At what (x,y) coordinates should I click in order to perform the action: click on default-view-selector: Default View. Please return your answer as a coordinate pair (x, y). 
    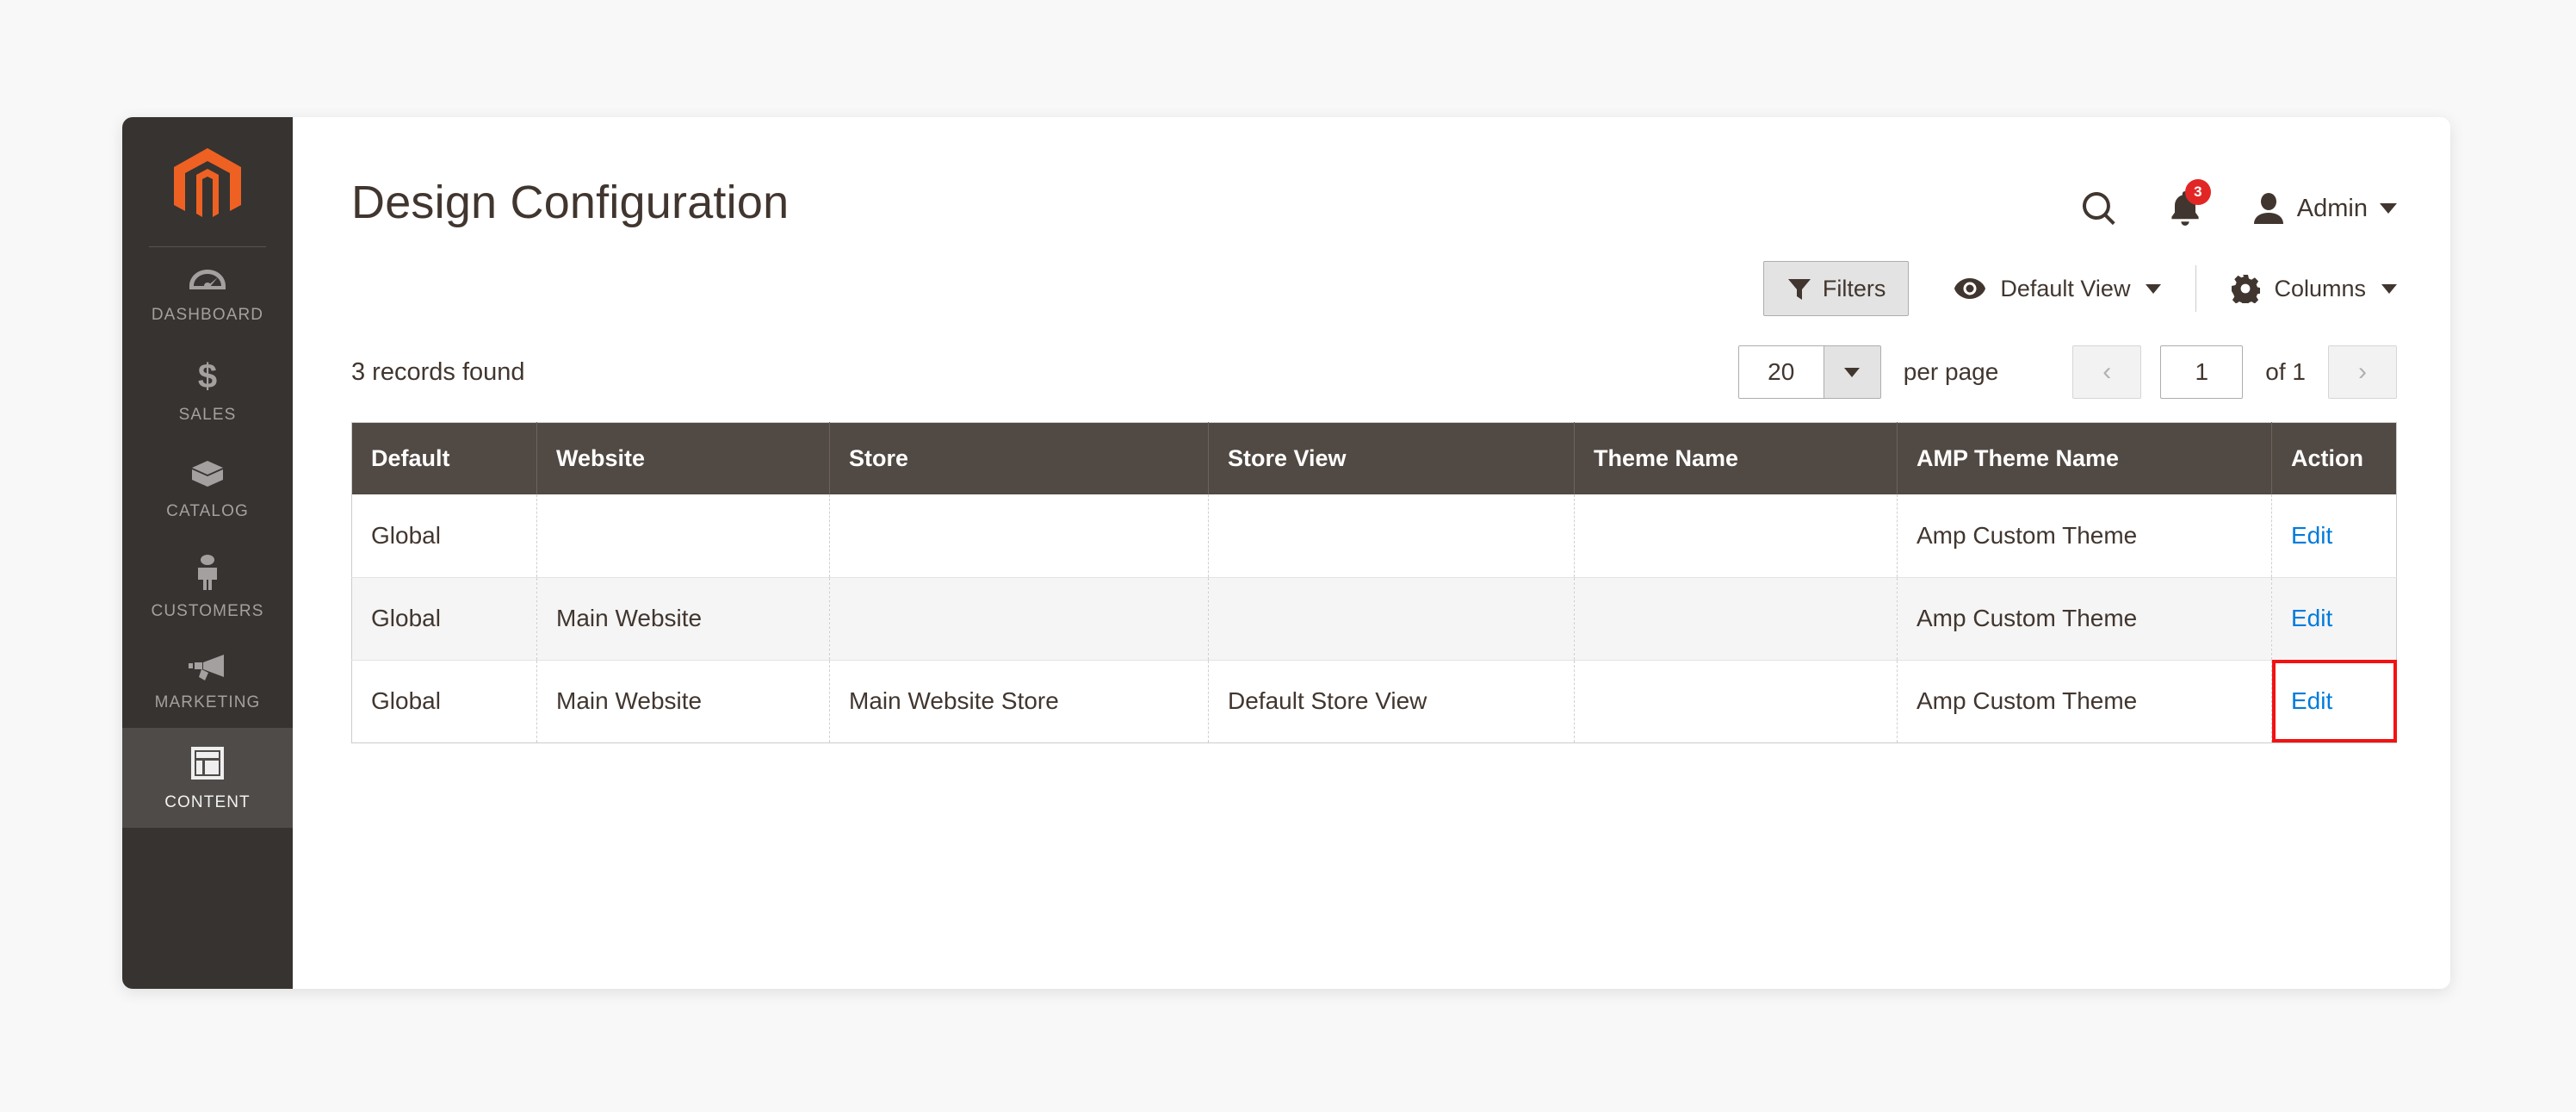
    Looking at the image, I should click on (2058, 288).